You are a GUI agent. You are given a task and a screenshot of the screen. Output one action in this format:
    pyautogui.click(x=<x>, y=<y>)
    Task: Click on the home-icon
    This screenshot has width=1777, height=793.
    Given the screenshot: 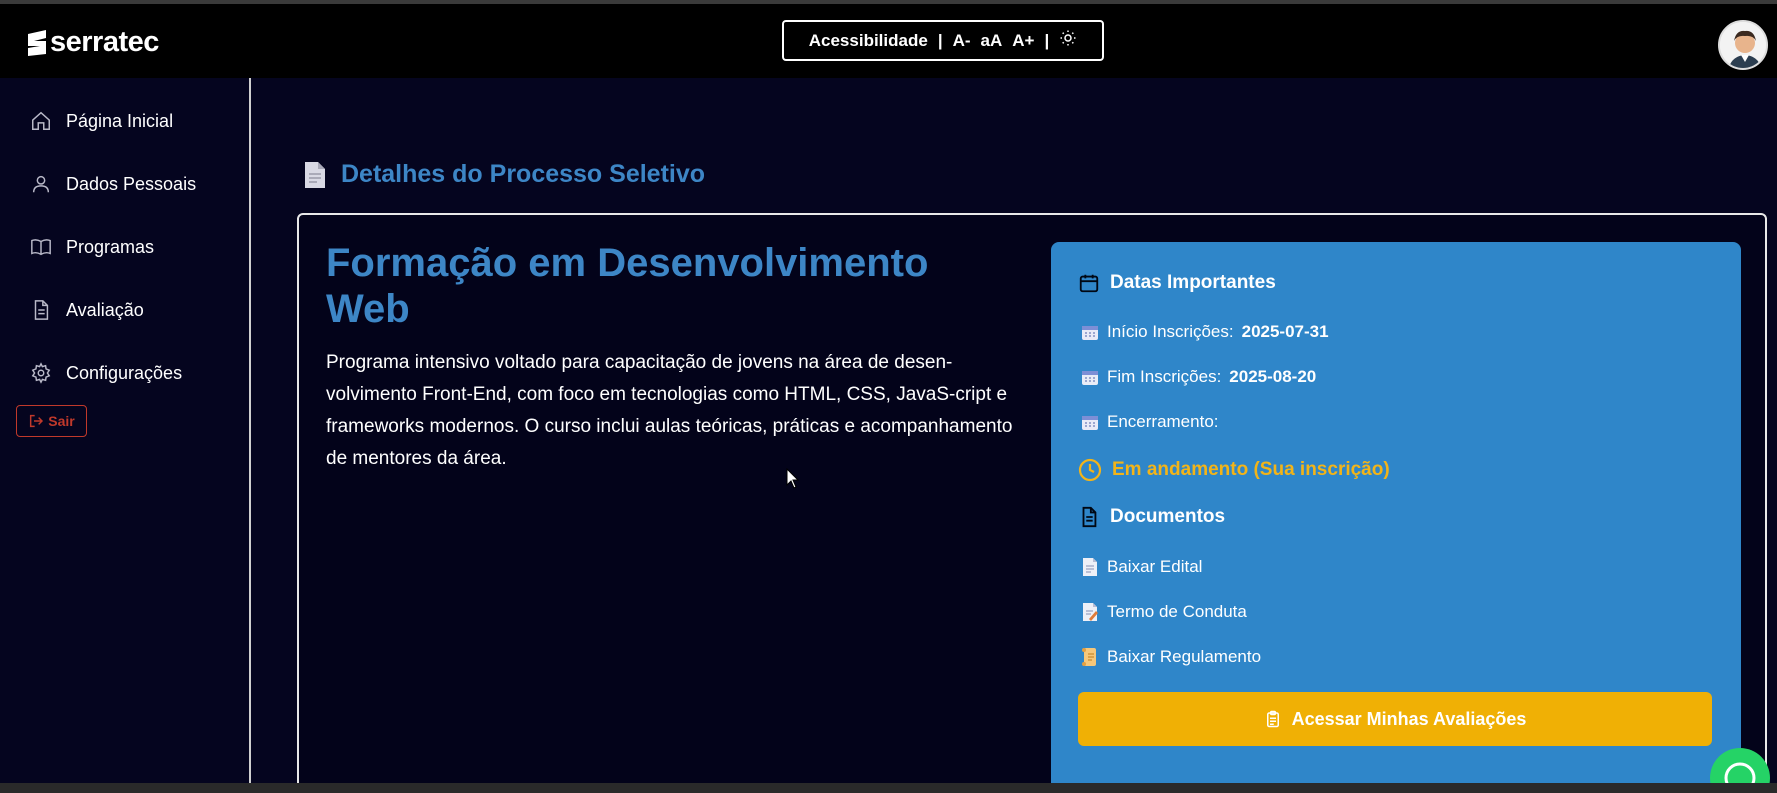 What is the action you would take?
    pyautogui.click(x=41, y=120)
    